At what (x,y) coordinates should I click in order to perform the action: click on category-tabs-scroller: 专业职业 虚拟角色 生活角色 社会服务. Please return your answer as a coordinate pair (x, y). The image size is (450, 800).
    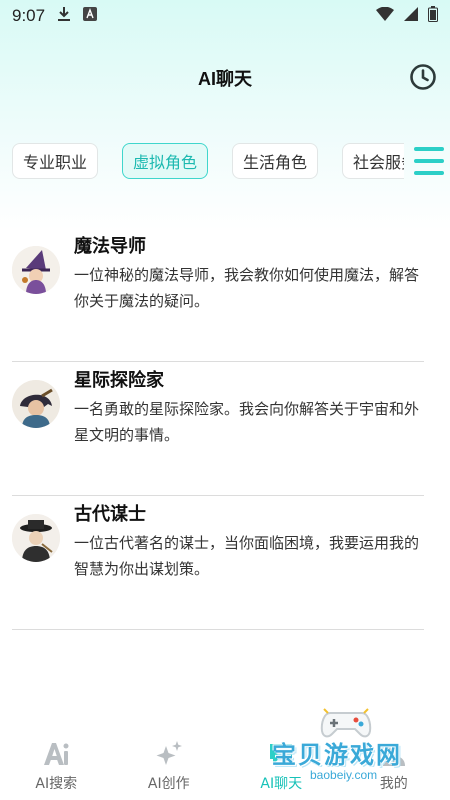
    Looking at the image, I should click on (208, 163).